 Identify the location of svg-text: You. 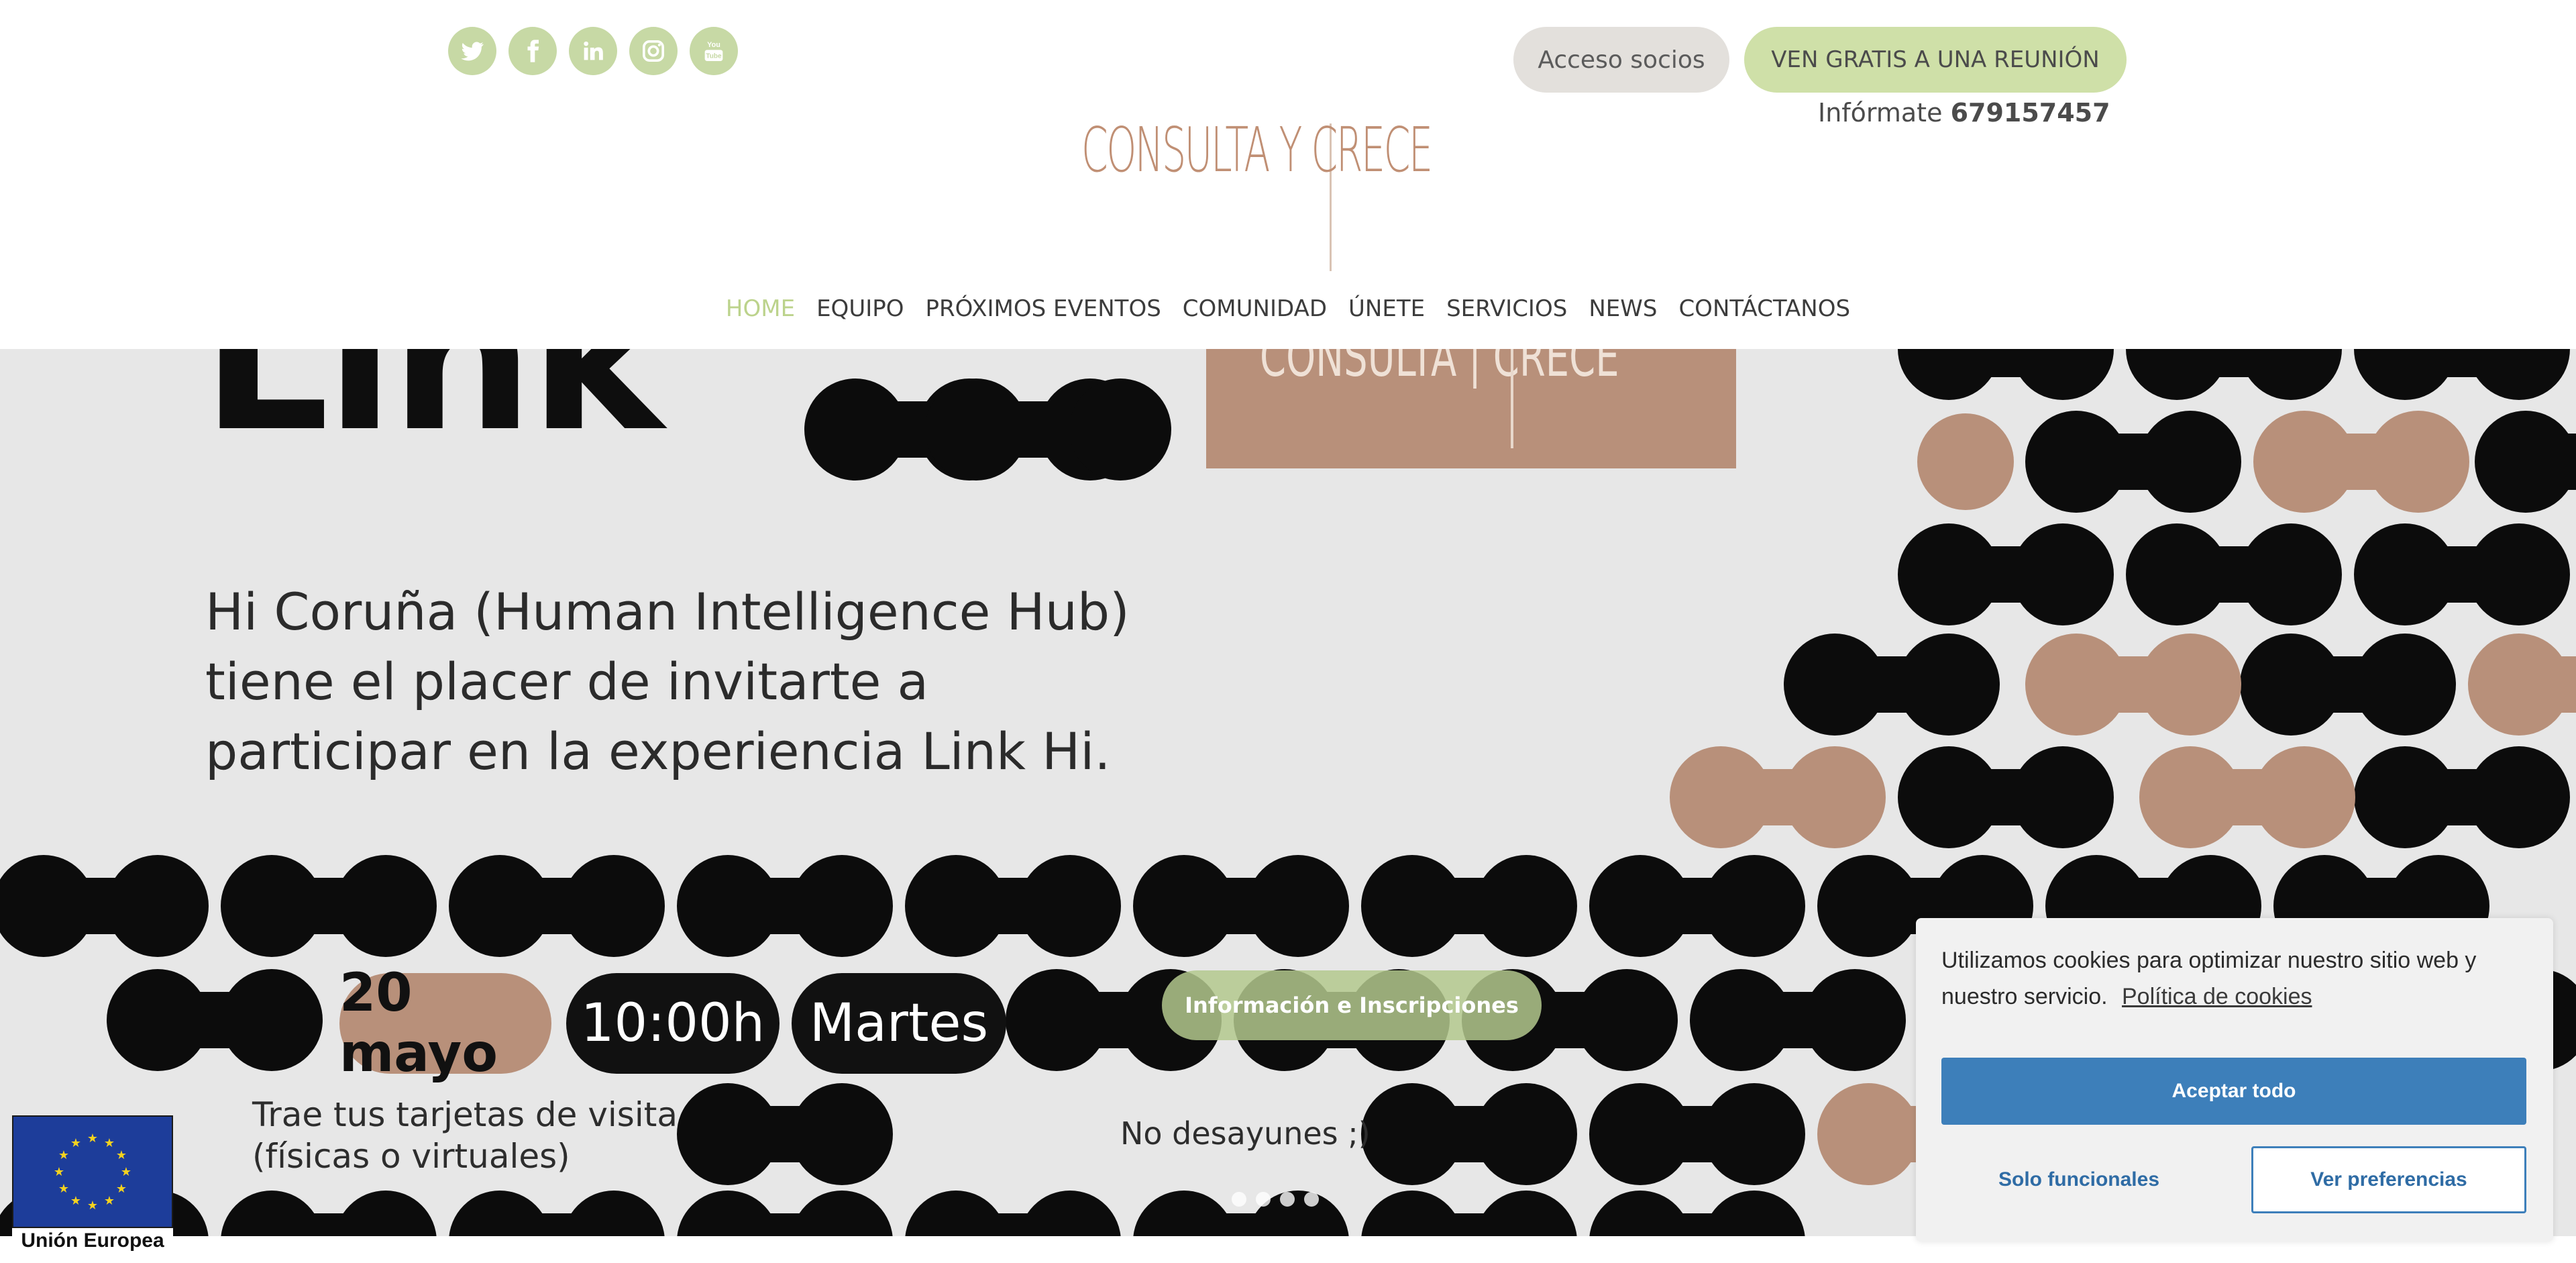
(713, 45).